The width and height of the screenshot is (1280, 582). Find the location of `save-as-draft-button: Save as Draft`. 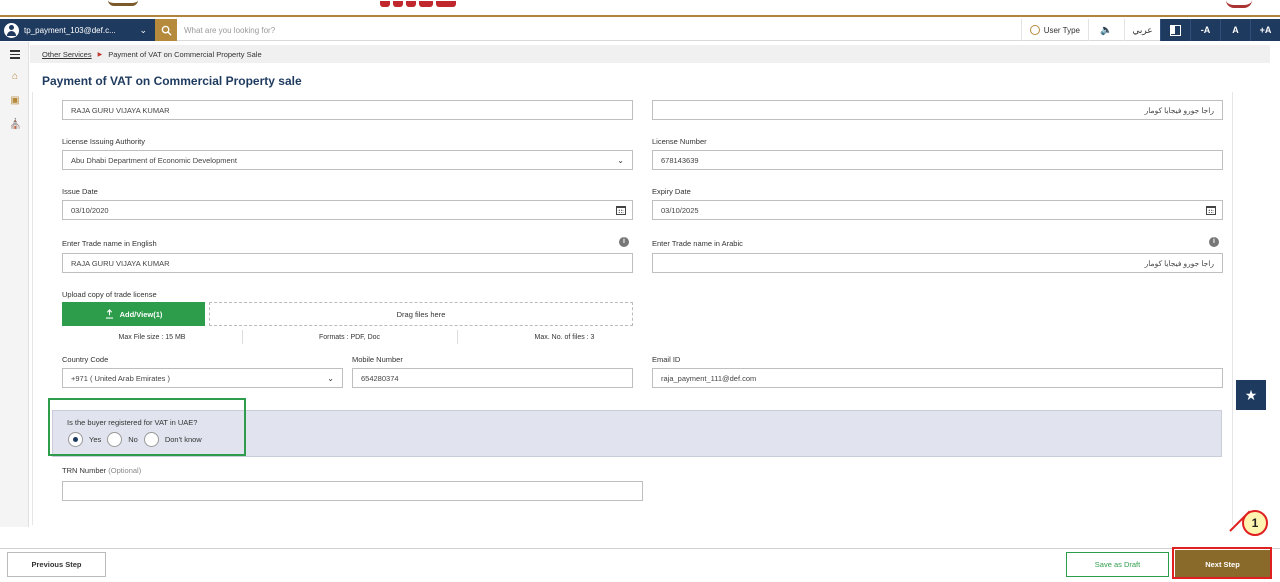

save-as-draft-button: Save as Draft is located at coordinates (1117, 564).